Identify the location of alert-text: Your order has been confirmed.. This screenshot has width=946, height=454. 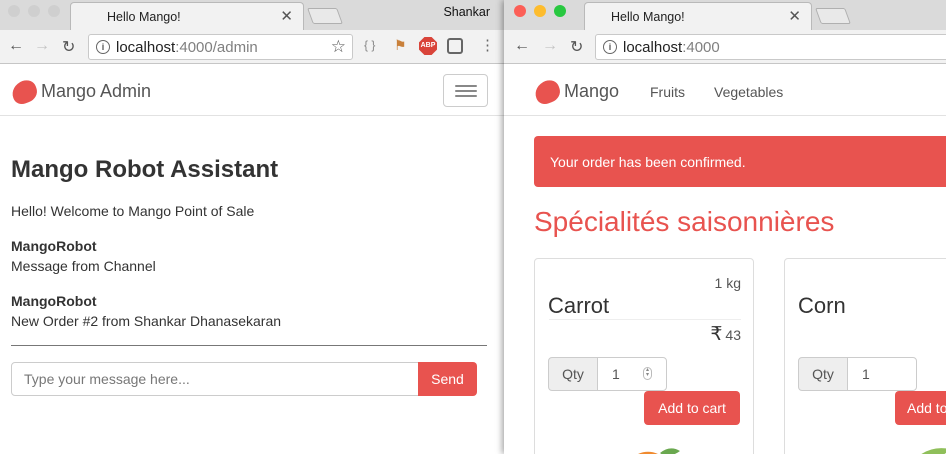
(648, 162).